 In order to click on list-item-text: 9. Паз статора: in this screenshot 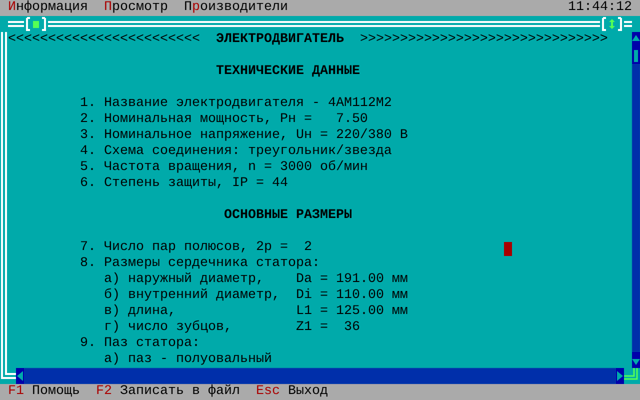, I will do `click(140, 344)`.